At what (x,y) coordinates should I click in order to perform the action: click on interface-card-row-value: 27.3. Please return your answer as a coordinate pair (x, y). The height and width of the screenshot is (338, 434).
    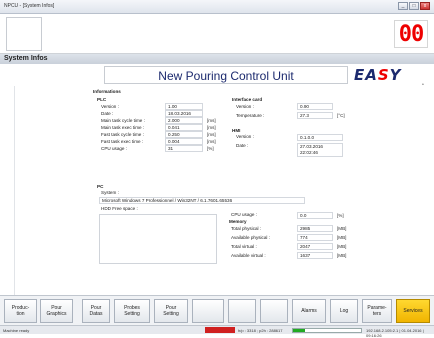
    Looking at the image, I should click on (315, 115).